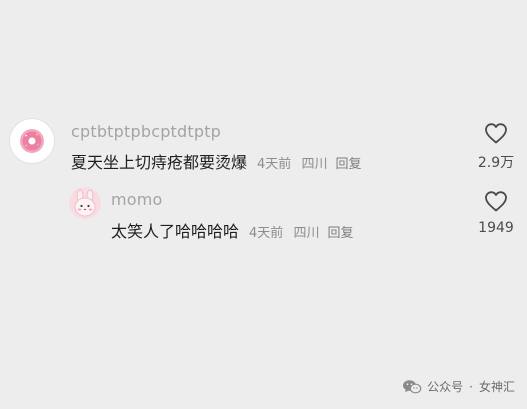 The image size is (527, 409). Describe the element at coordinates (445, 387) in the screenshot. I see `watermark-source: 公众号` at that location.